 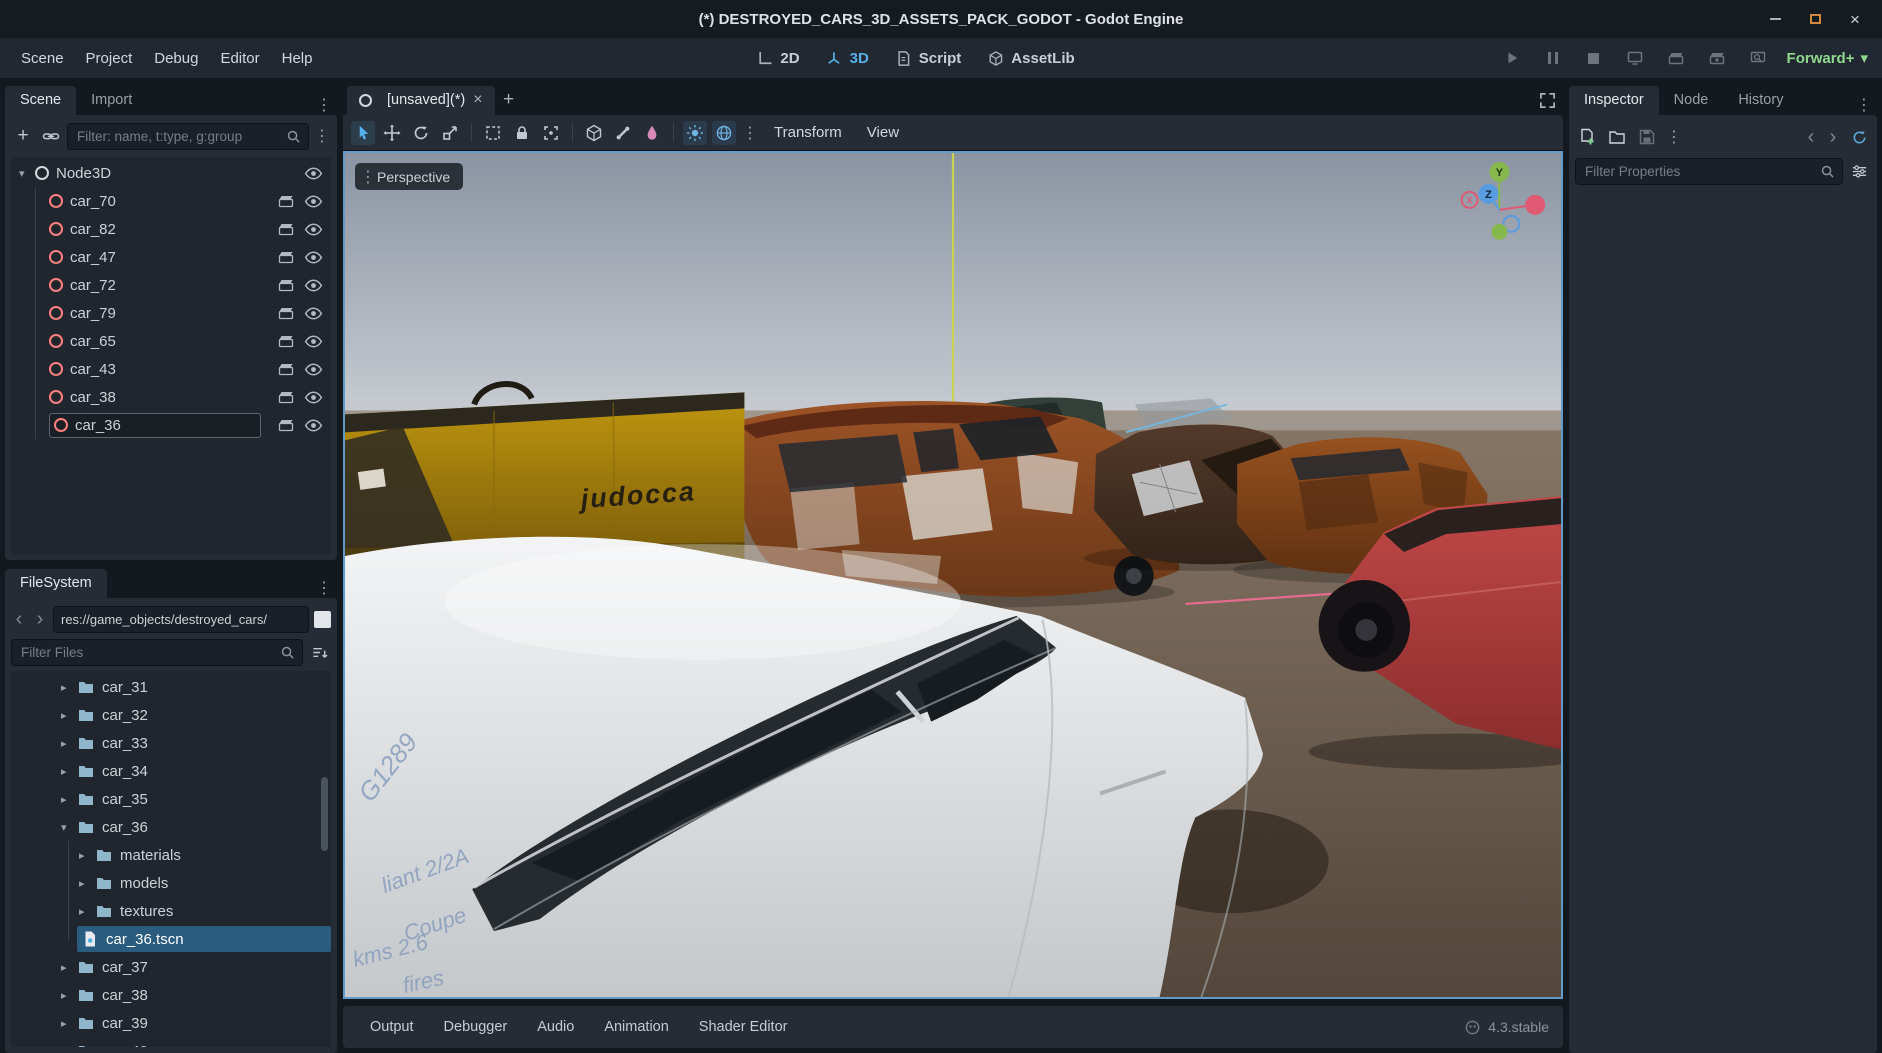 I want to click on workspace-3d-button: 3D, so click(x=847, y=58).